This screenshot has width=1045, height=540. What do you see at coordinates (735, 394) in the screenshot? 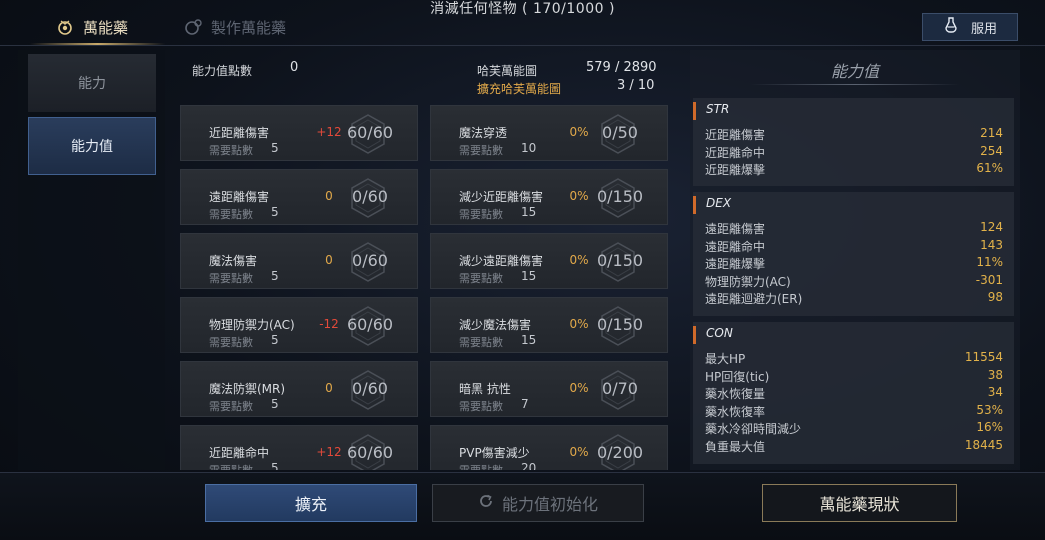
I see `stat-name: 藥水恢復量` at bounding box center [735, 394].